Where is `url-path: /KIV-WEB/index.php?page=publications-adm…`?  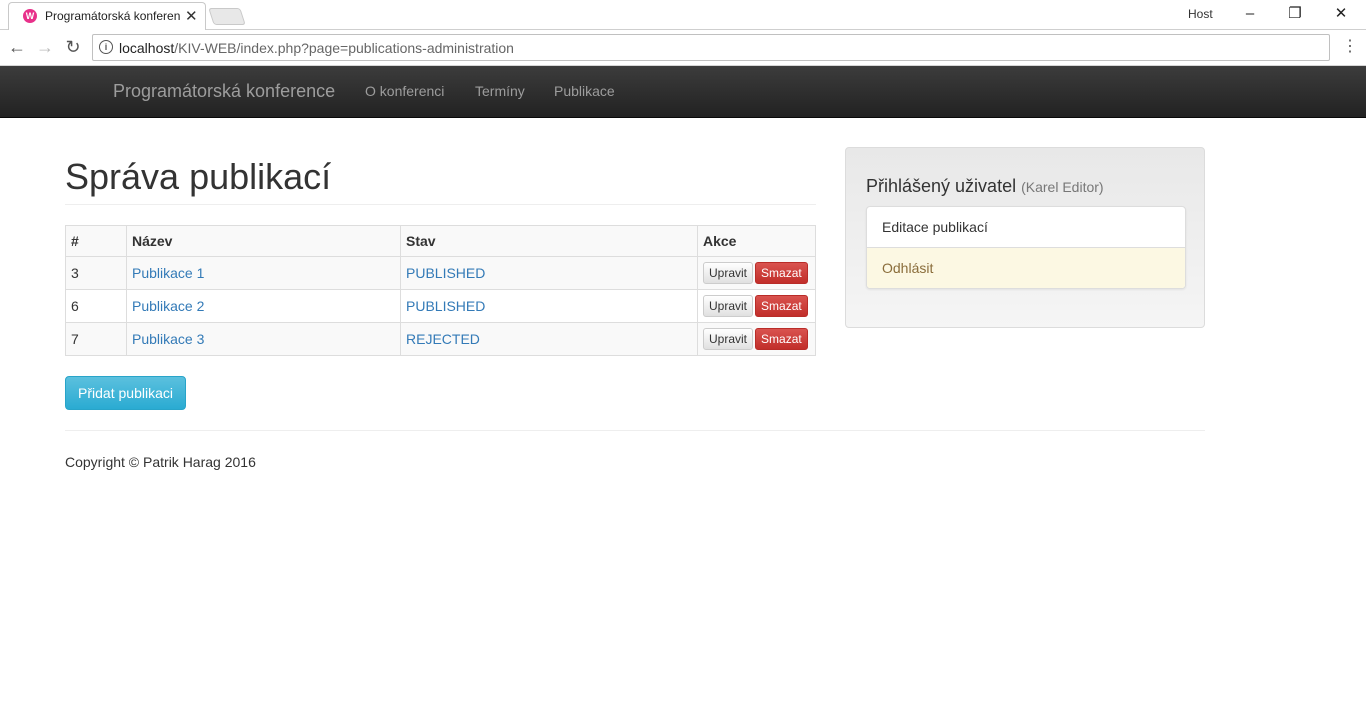 url-path: /KIV-WEB/index.php?page=publications-adm… is located at coordinates (344, 48).